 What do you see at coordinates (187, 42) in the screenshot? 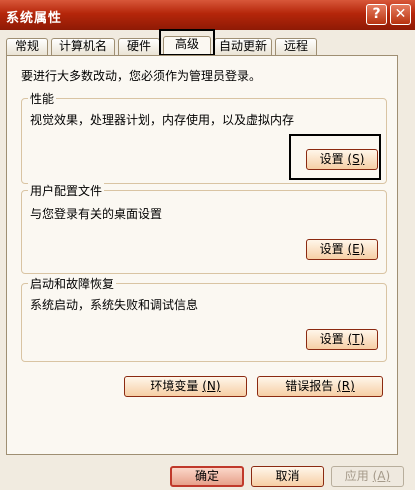
I see `active-tab-highlight` at bounding box center [187, 42].